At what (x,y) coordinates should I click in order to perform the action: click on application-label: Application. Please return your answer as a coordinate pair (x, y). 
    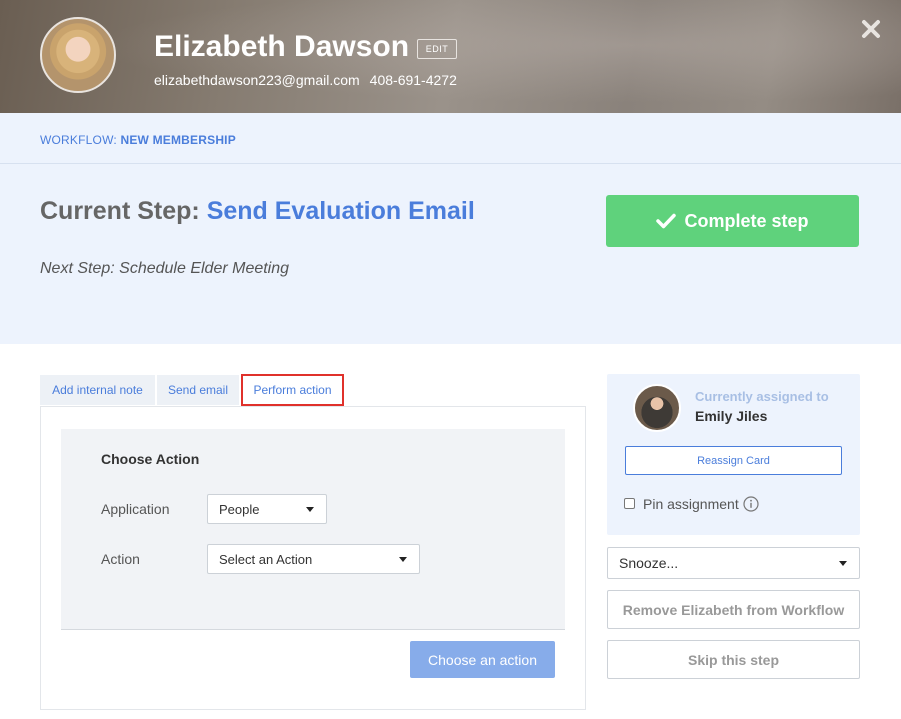
    Looking at the image, I should click on (135, 509).